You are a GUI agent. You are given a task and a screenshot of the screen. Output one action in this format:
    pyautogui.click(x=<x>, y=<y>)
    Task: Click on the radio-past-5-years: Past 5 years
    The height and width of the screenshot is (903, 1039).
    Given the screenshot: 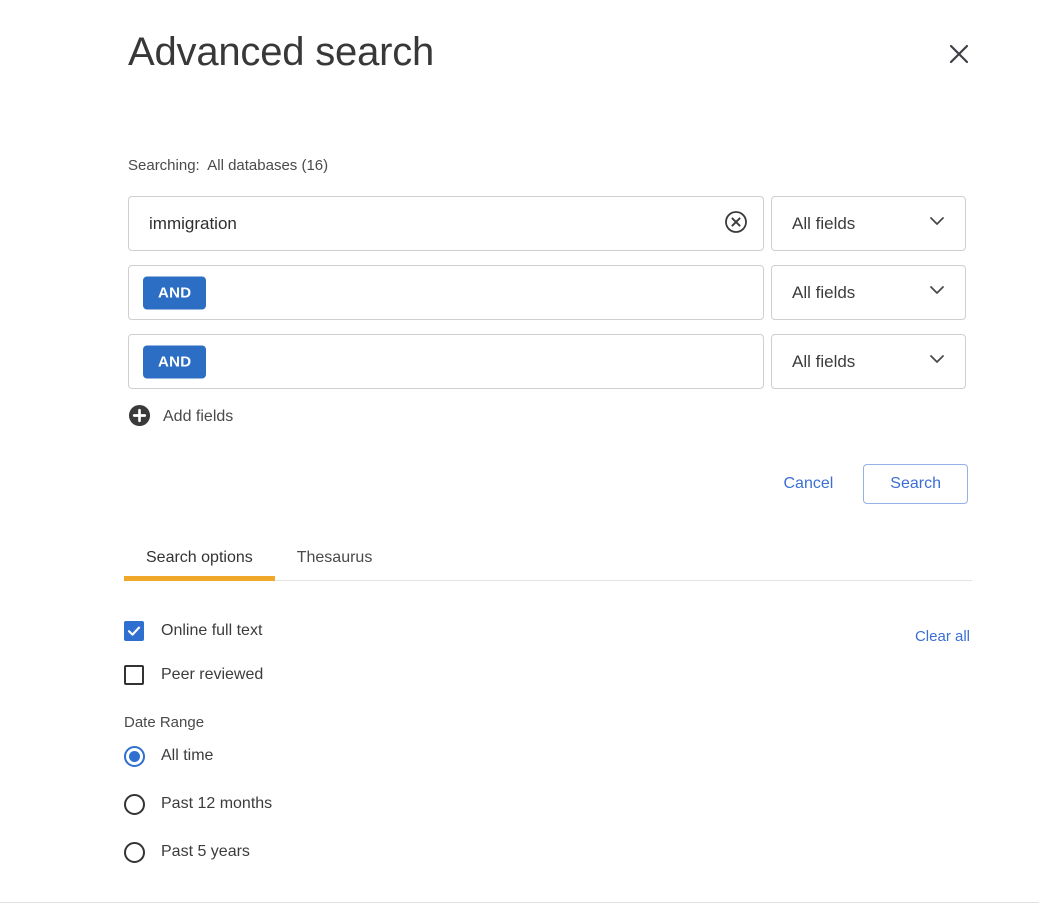 What is the action you would take?
    pyautogui.click(x=187, y=852)
    